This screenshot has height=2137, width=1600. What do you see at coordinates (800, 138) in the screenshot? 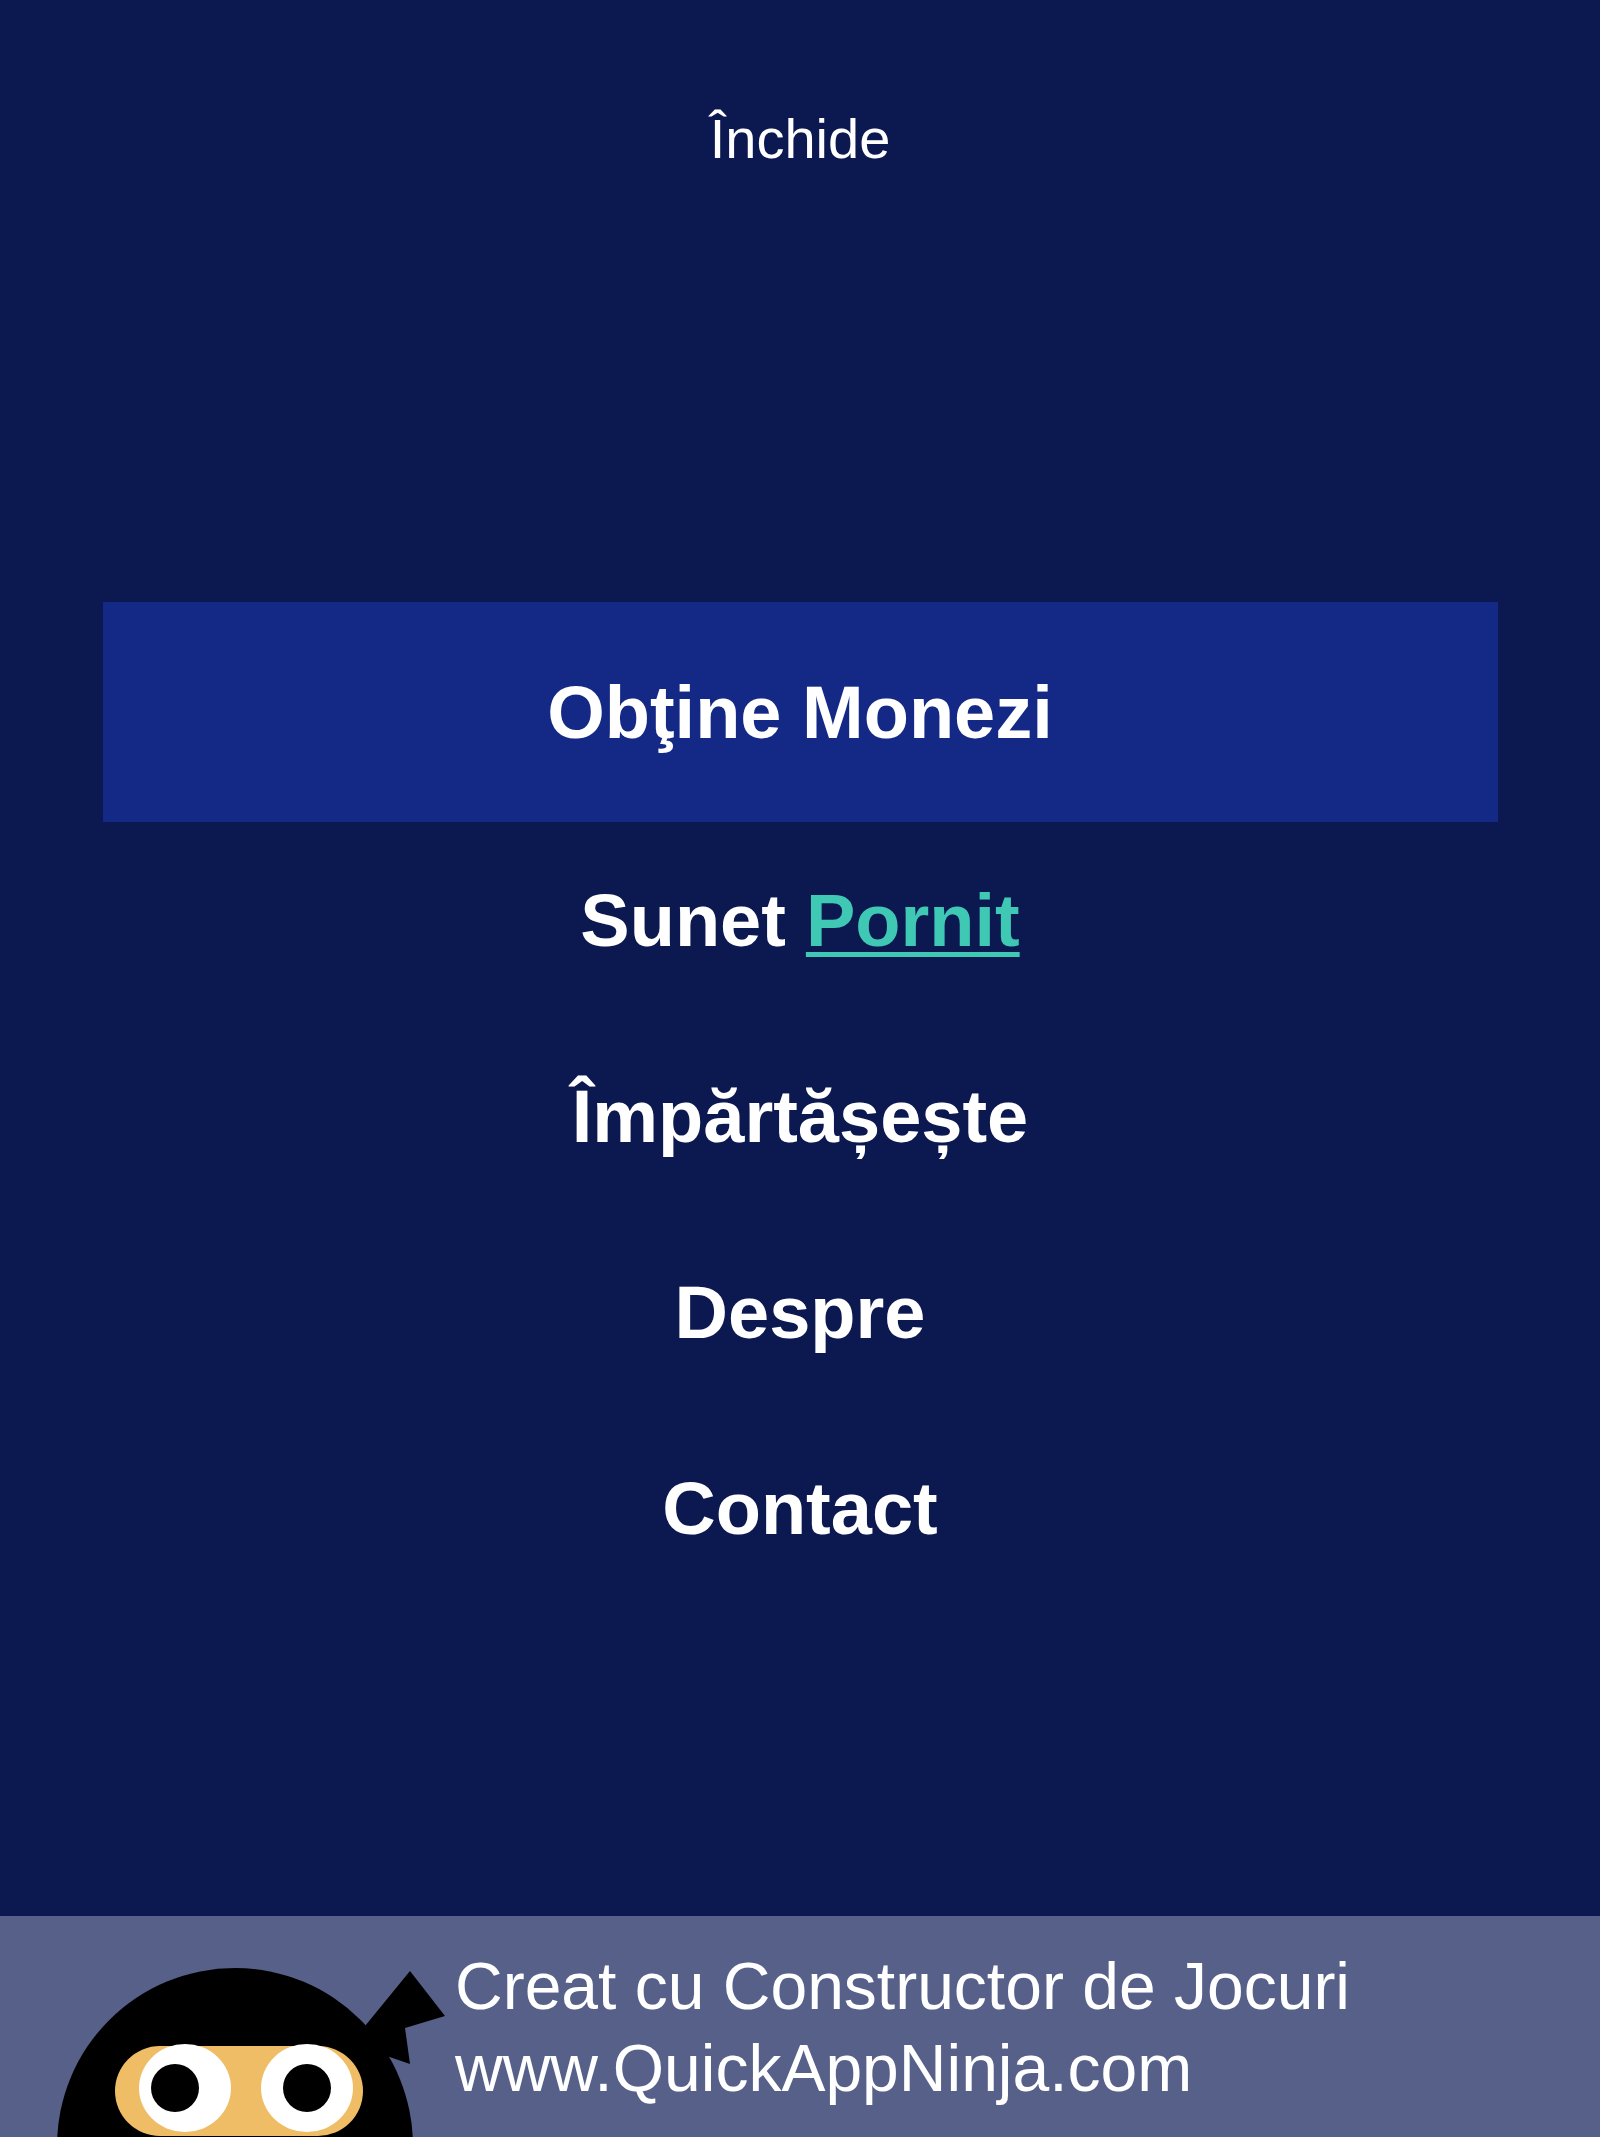
I see `close-button: Închide` at bounding box center [800, 138].